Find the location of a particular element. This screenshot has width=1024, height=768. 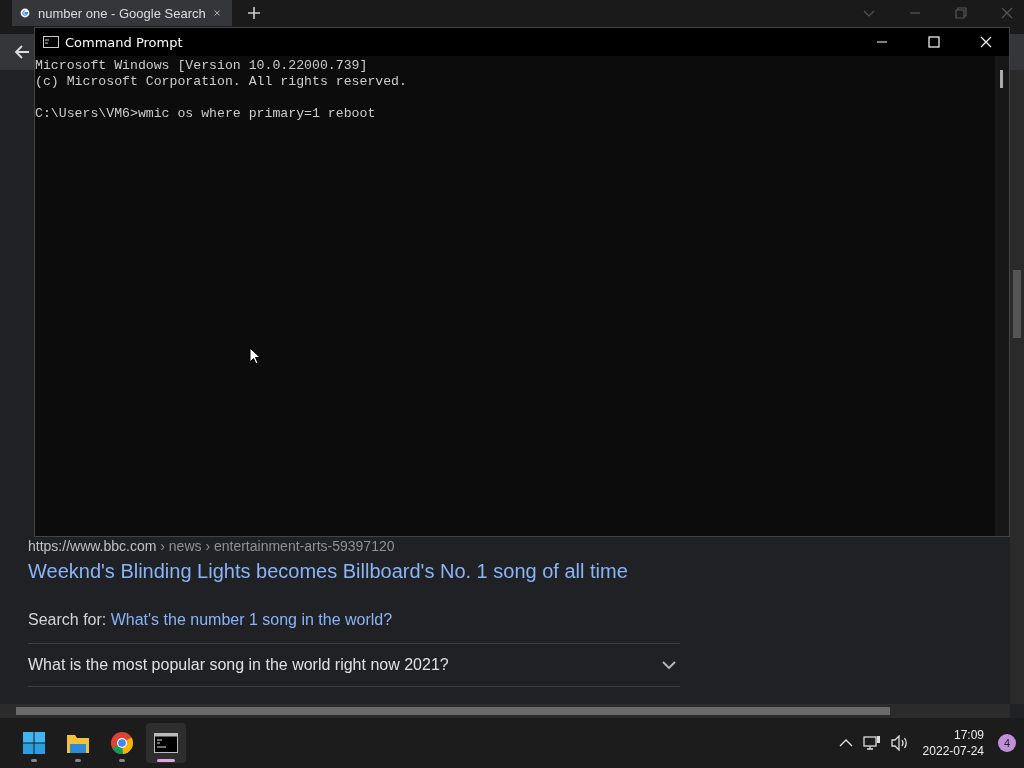

windows-logo-icon is located at coordinates (34, 743).